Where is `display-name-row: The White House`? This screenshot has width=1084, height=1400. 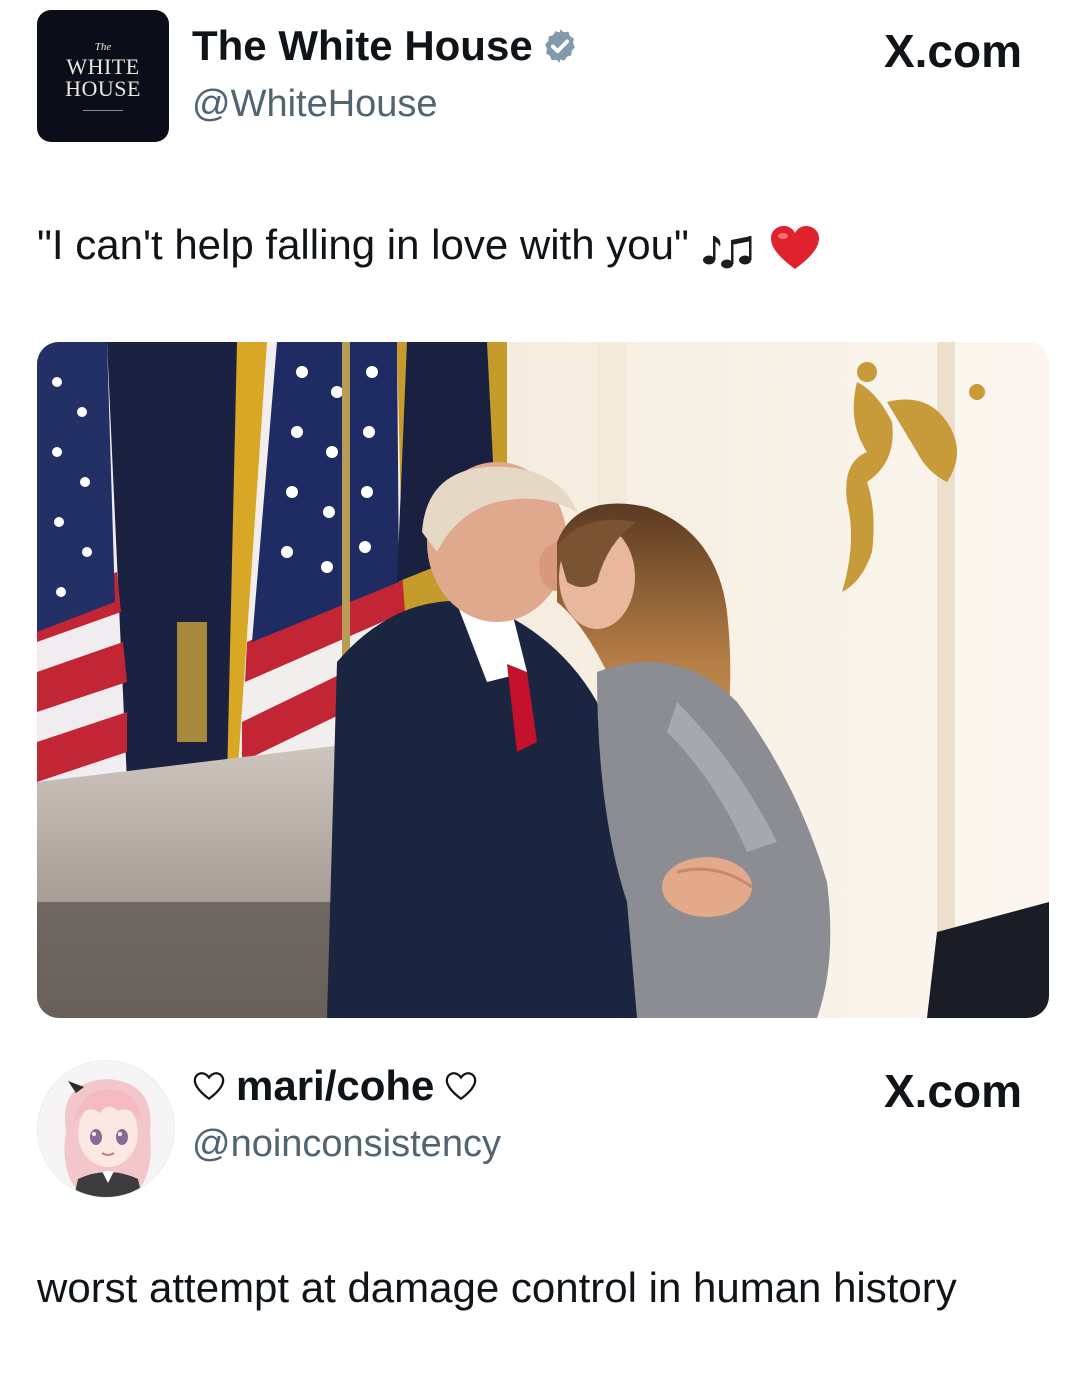 display-name-row: The White House is located at coordinates (385, 46).